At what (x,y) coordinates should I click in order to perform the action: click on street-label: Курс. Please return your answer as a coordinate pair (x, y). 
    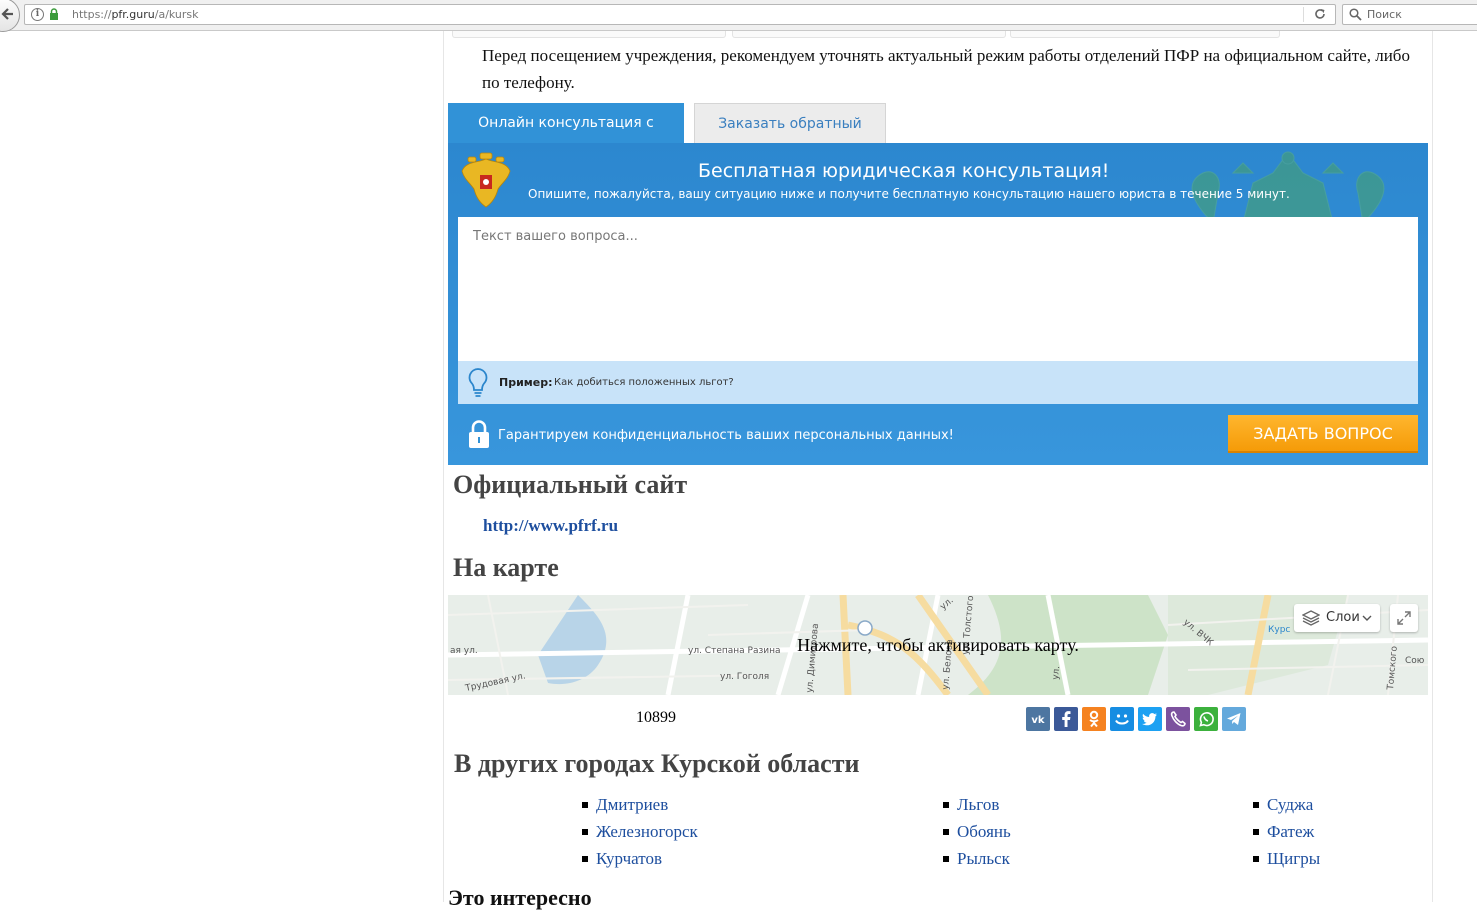
    Looking at the image, I should click on (1279, 630).